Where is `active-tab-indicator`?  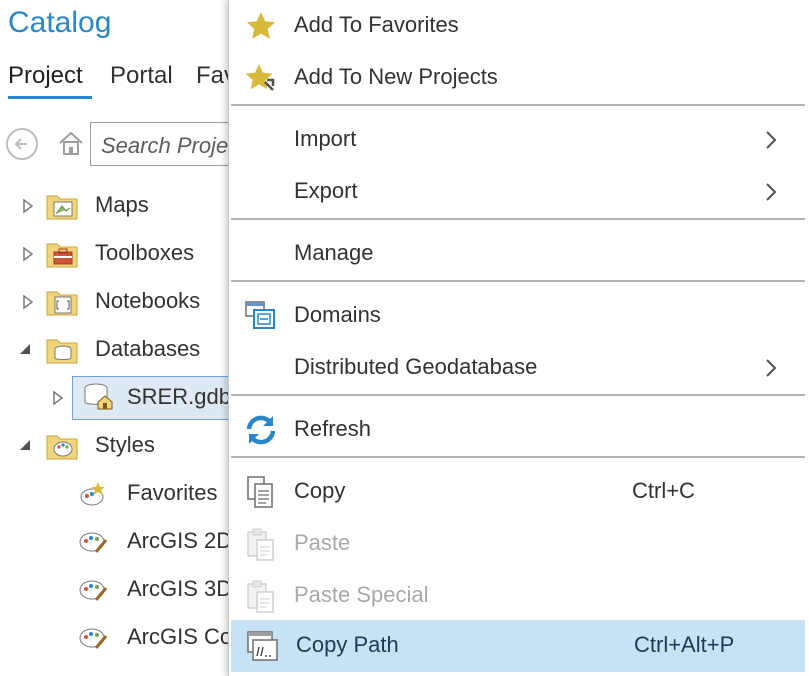 active-tab-indicator is located at coordinates (50, 97).